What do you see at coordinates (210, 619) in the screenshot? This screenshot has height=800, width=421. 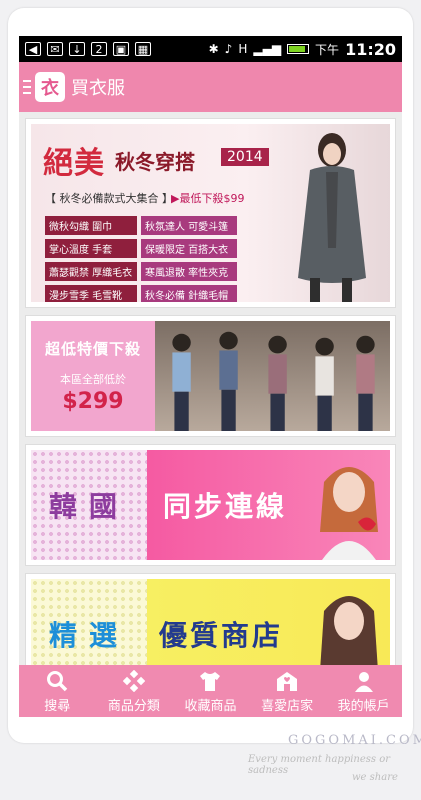 I see `quality-stores-banner: 精選 優質商店` at bounding box center [210, 619].